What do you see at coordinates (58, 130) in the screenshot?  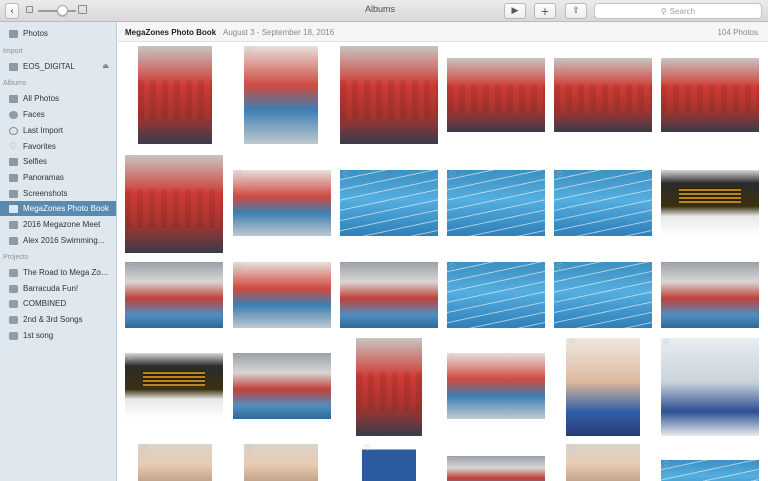 I see `sidebar-item-last-import: Last Import` at bounding box center [58, 130].